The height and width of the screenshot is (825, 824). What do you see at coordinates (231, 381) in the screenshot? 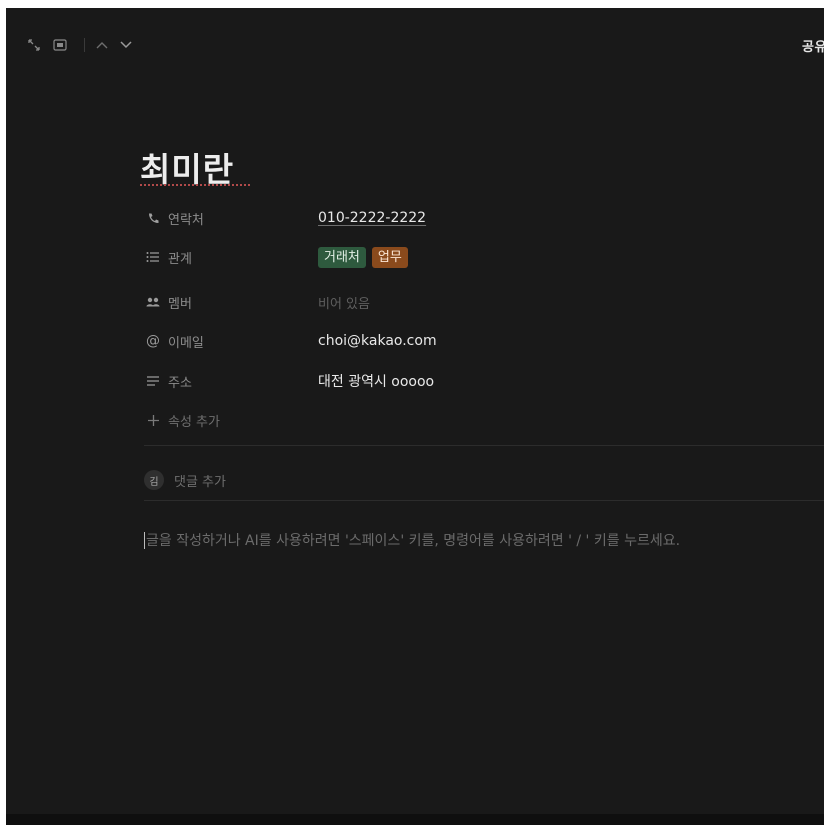
I see `property-key: 주소` at bounding box center [231, 381].